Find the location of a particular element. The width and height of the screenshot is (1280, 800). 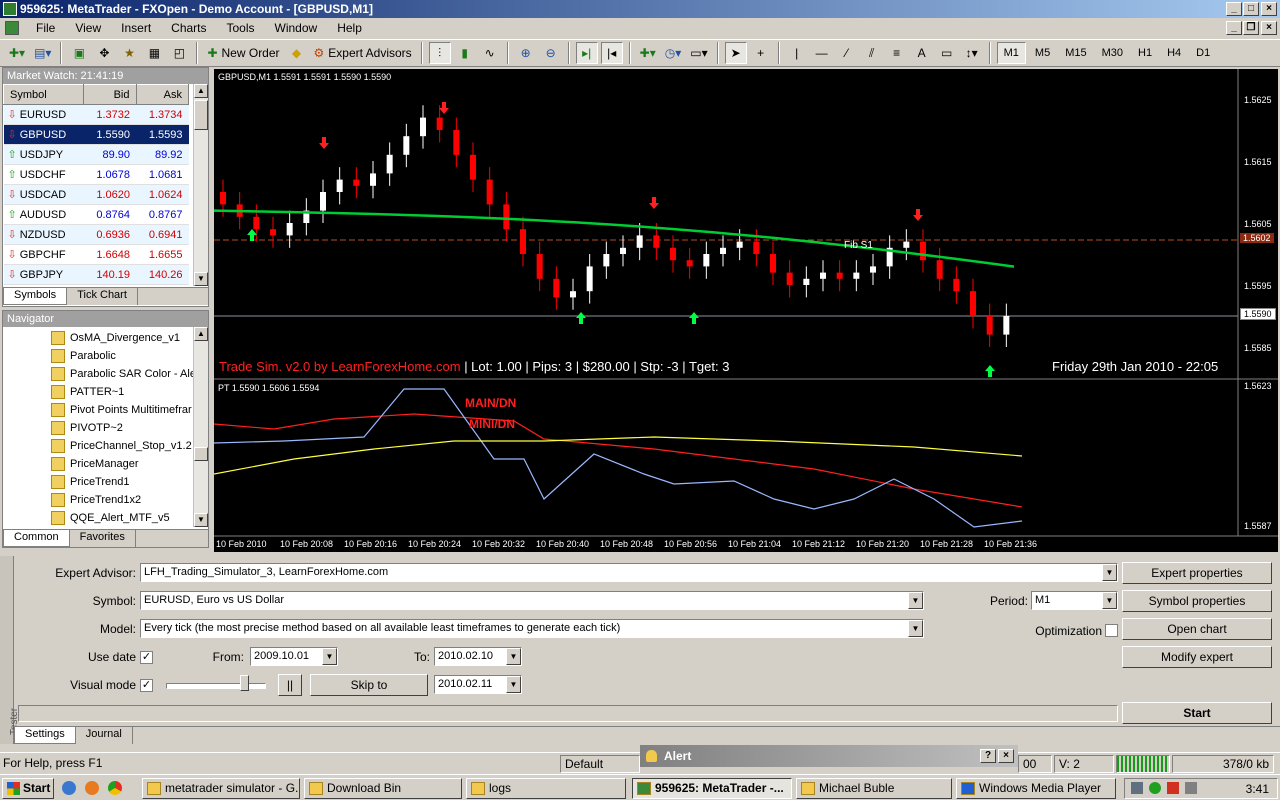

alert-window-title: Alert ? × is located at coordinates (829, 756).